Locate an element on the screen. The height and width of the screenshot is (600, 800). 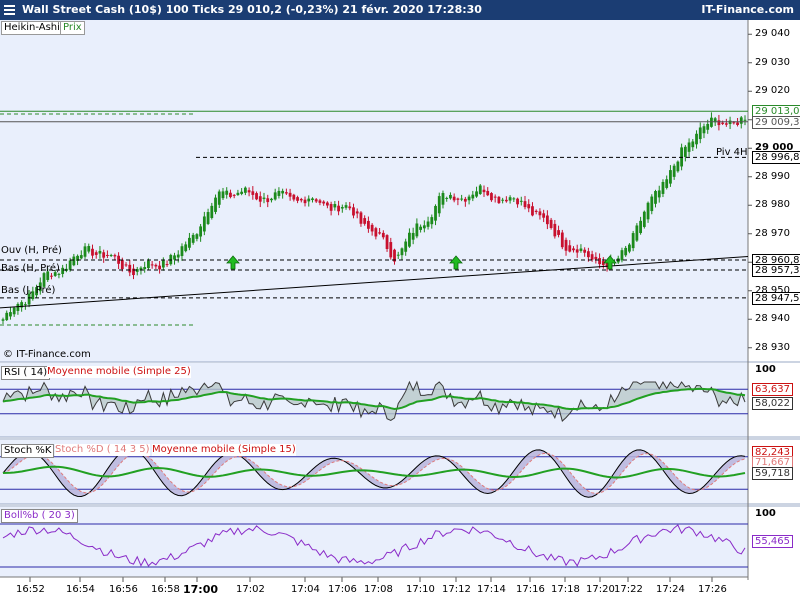
boll-y-tick: 100 is located at coordinates (765, 513).